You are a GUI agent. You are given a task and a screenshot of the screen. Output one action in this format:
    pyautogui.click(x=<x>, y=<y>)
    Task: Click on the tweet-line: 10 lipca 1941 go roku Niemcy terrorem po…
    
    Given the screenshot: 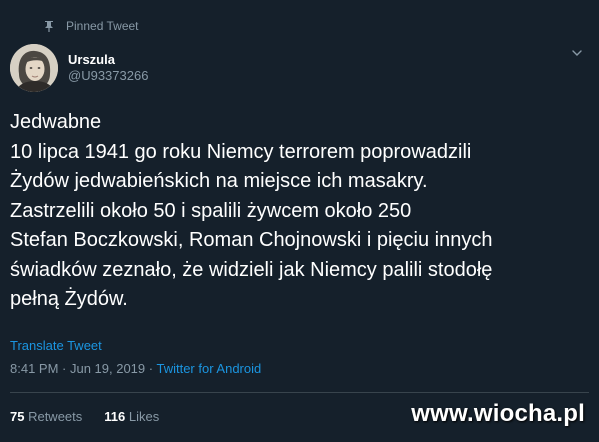 What is the action you would take?
    pyautogui.click(x=241, y=151)
    